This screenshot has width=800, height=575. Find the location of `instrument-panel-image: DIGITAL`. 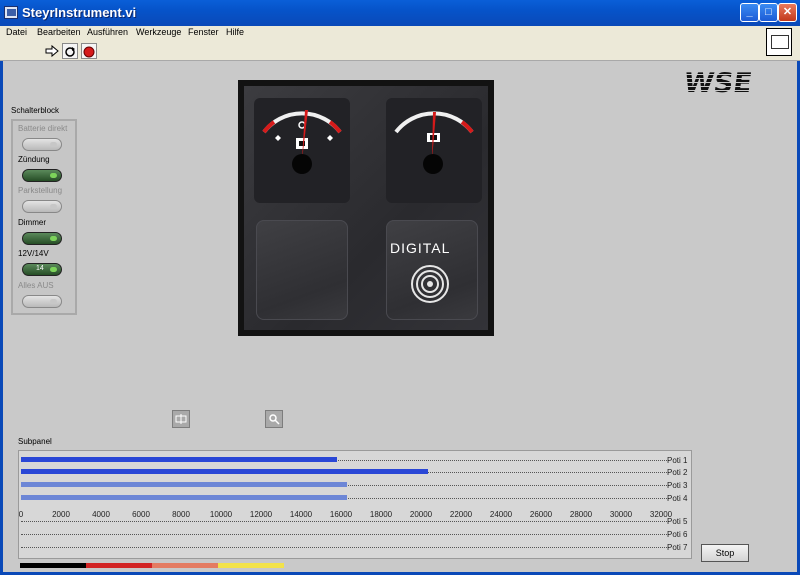

instrument-panel-image: DIGITAL is located at coordinates (366, 208).